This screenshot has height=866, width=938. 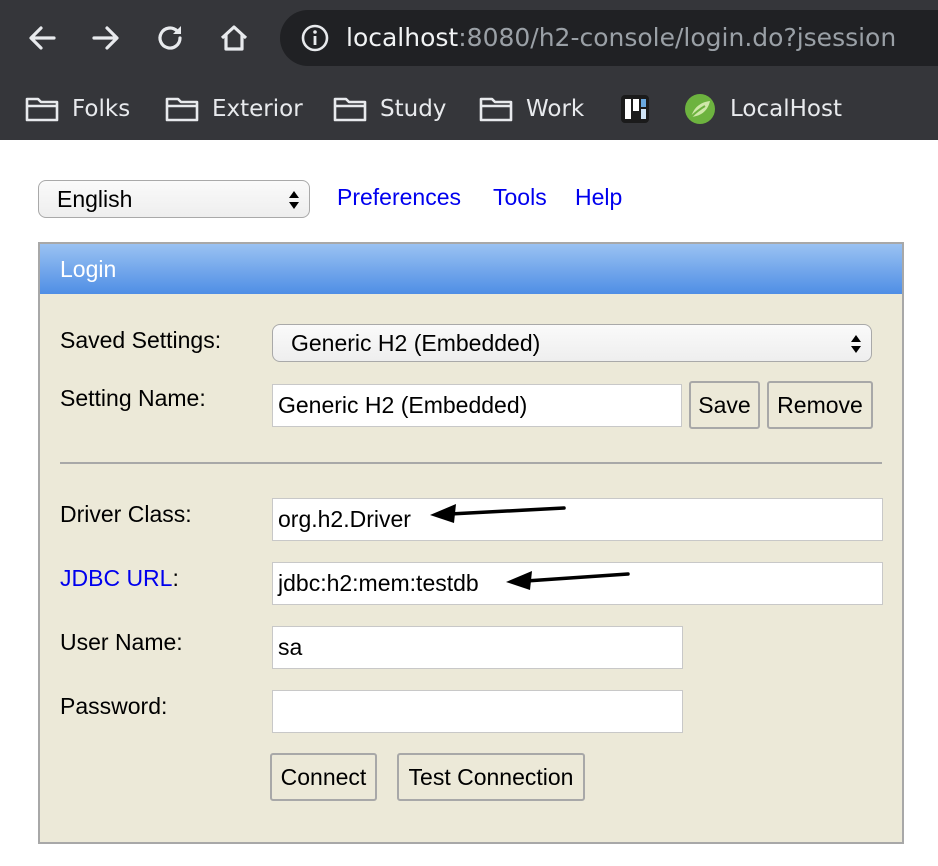 What do you see at coordinates (724, 405) in the screenshot?
I see `save-button: Save` at bounding box center [724, 405].